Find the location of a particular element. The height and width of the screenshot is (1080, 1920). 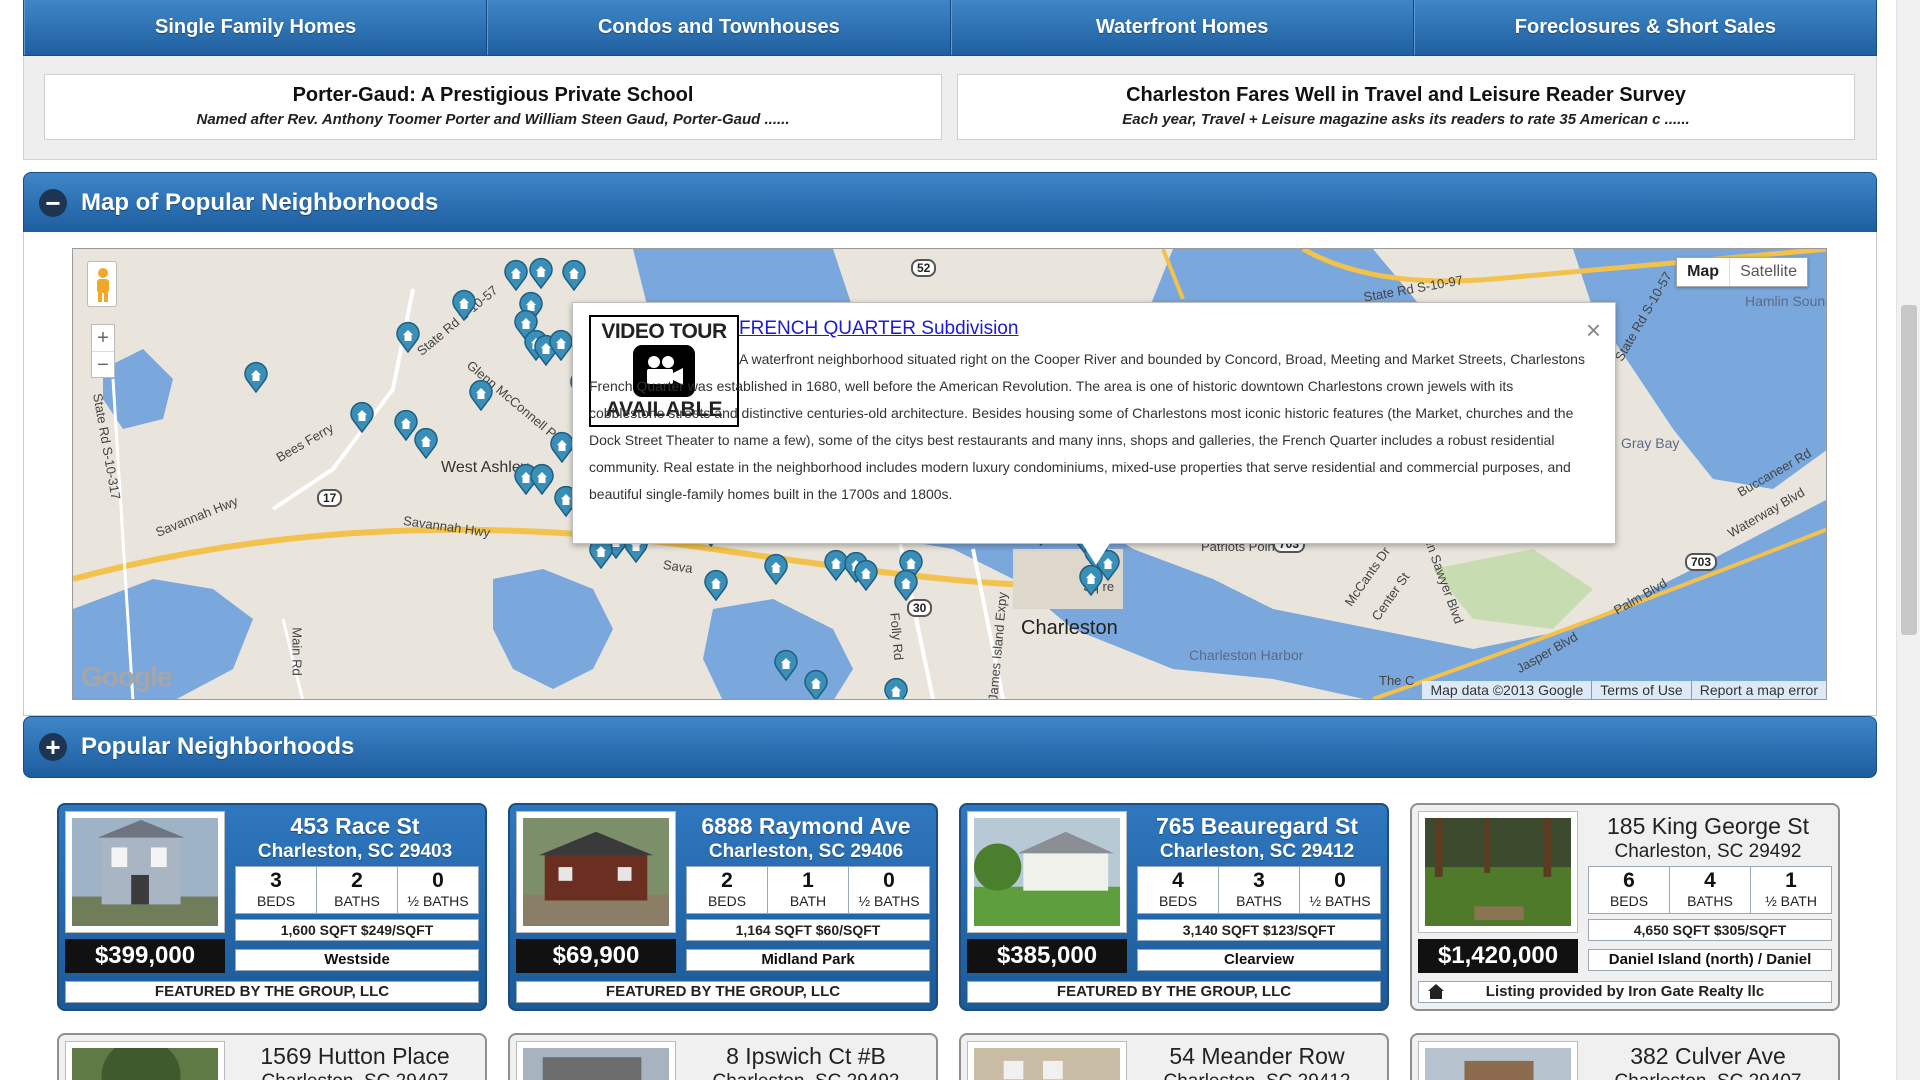

map-type-satellite-button: Satellite is located at coordinates (1768, 272).